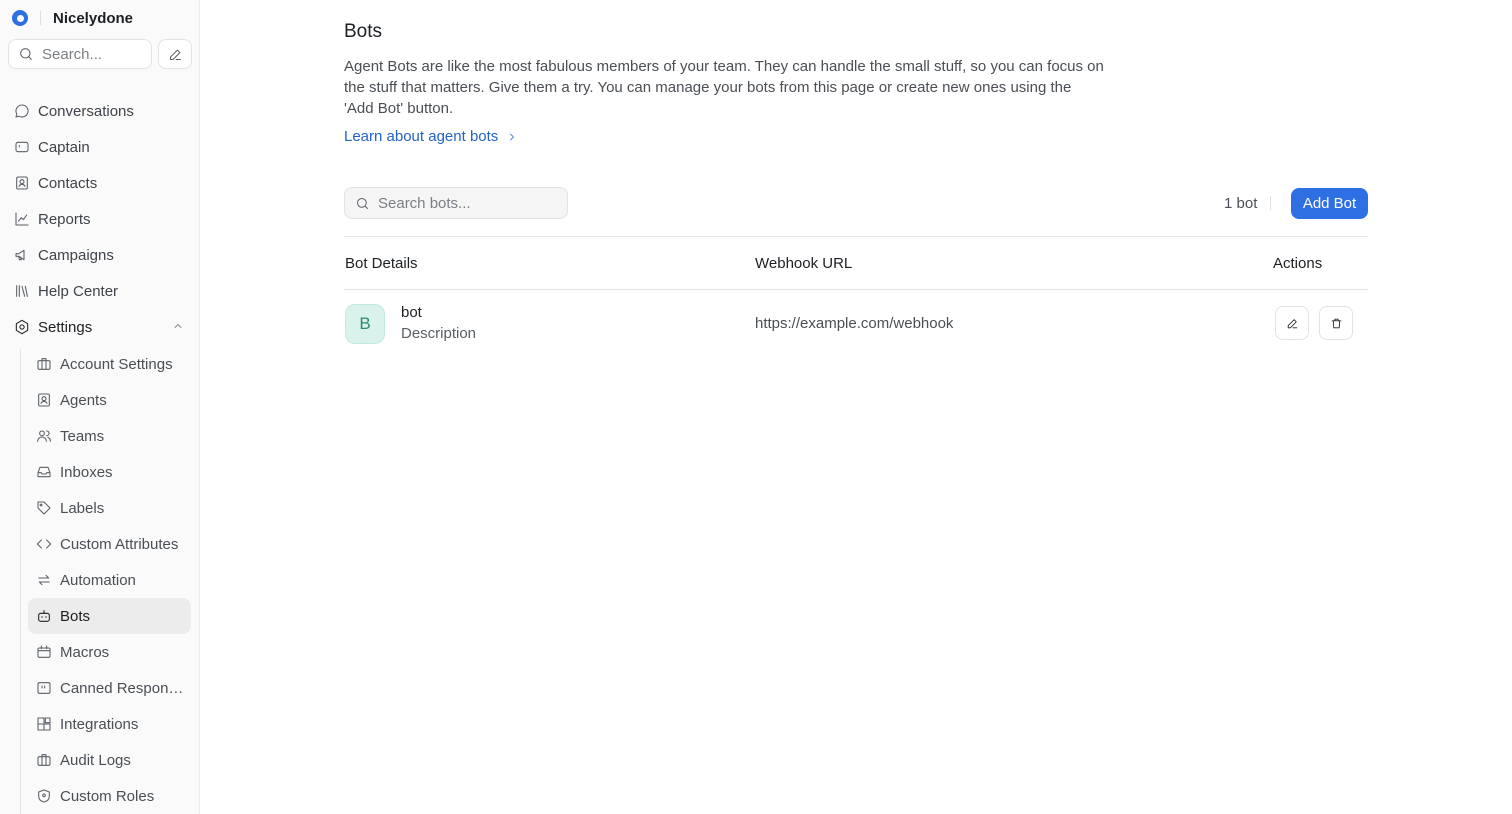 This screenshot has width=1512, height=814. What do you see at coordinates (44, 688) in the screenshot?
I see `canned-icon` at bounding box center [44, 688].